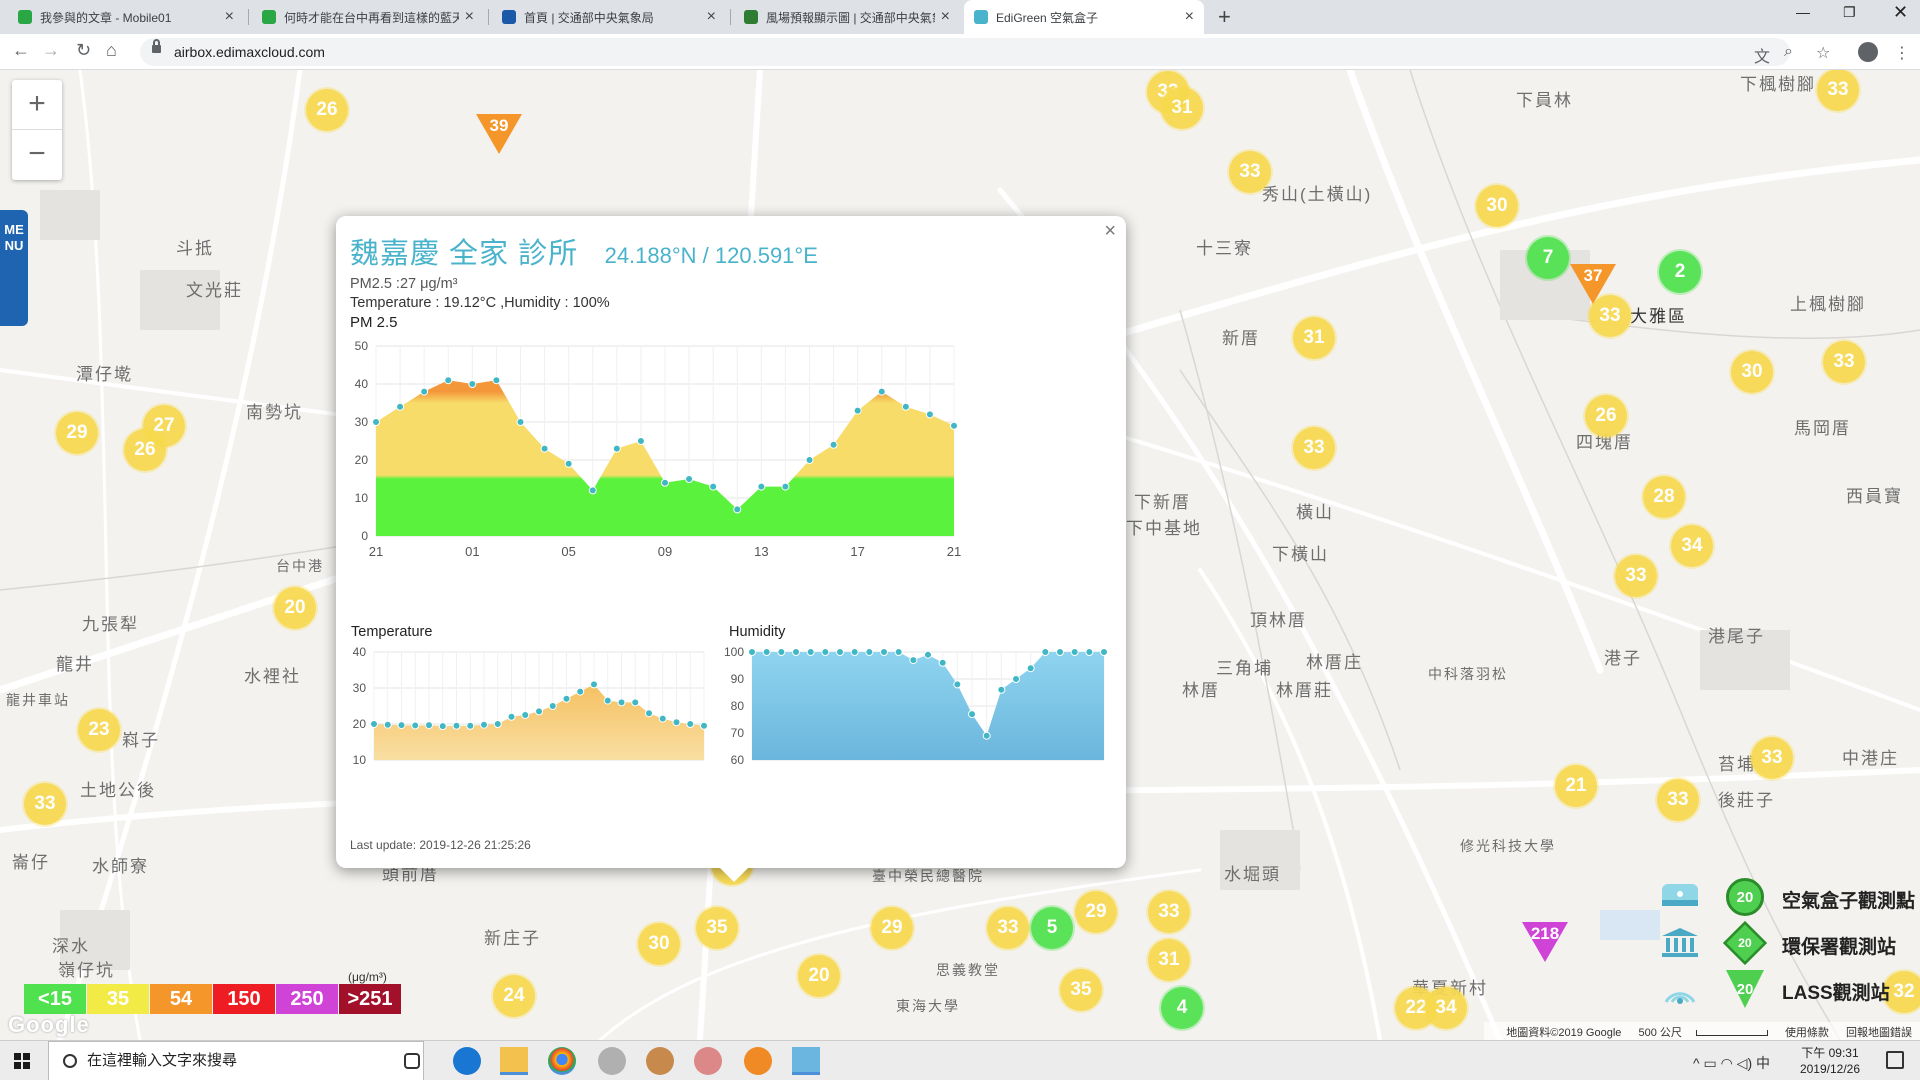 The width and height of the screenshot is (1920, 1080). What do you see at coordinates (368, 17) in the screenshot?
I see `tab-mobile01-bluesky: 何時才能在台中再看到這樣的藍天 ×` at bounding box center [368, 17].